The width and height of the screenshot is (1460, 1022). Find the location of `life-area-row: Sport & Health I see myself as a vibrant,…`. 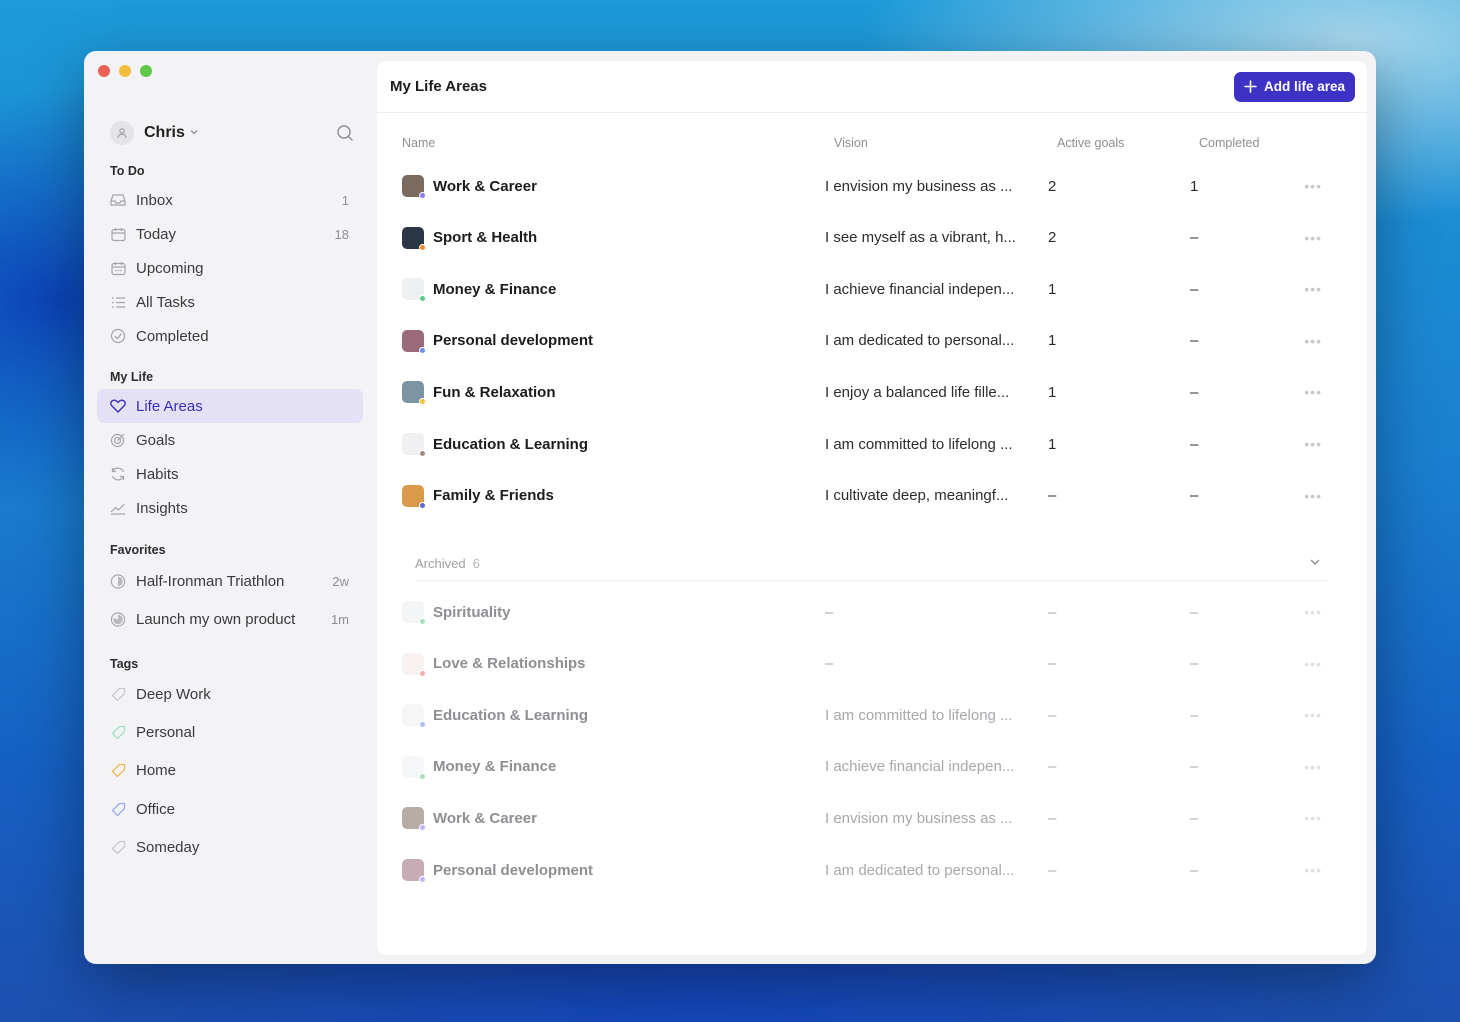

life-area-row: Sport & Health I see myself as a vibrant,… is located at coordinates (867, 238).